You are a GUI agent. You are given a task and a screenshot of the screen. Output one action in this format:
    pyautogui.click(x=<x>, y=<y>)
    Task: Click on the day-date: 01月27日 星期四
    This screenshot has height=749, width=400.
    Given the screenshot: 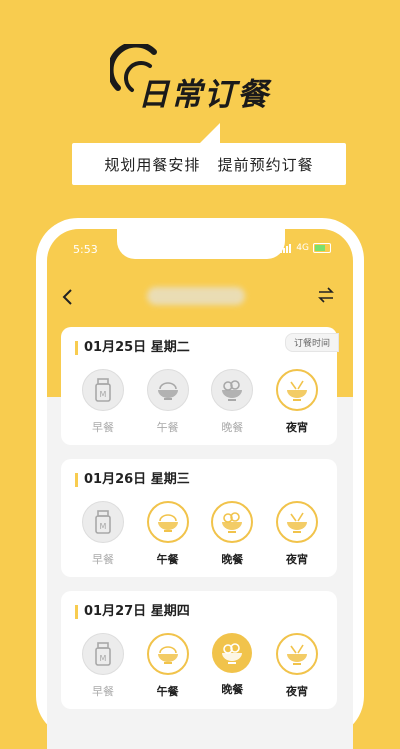 What is the action you would take?
    pyautogui.click(x=132, y=612)
    